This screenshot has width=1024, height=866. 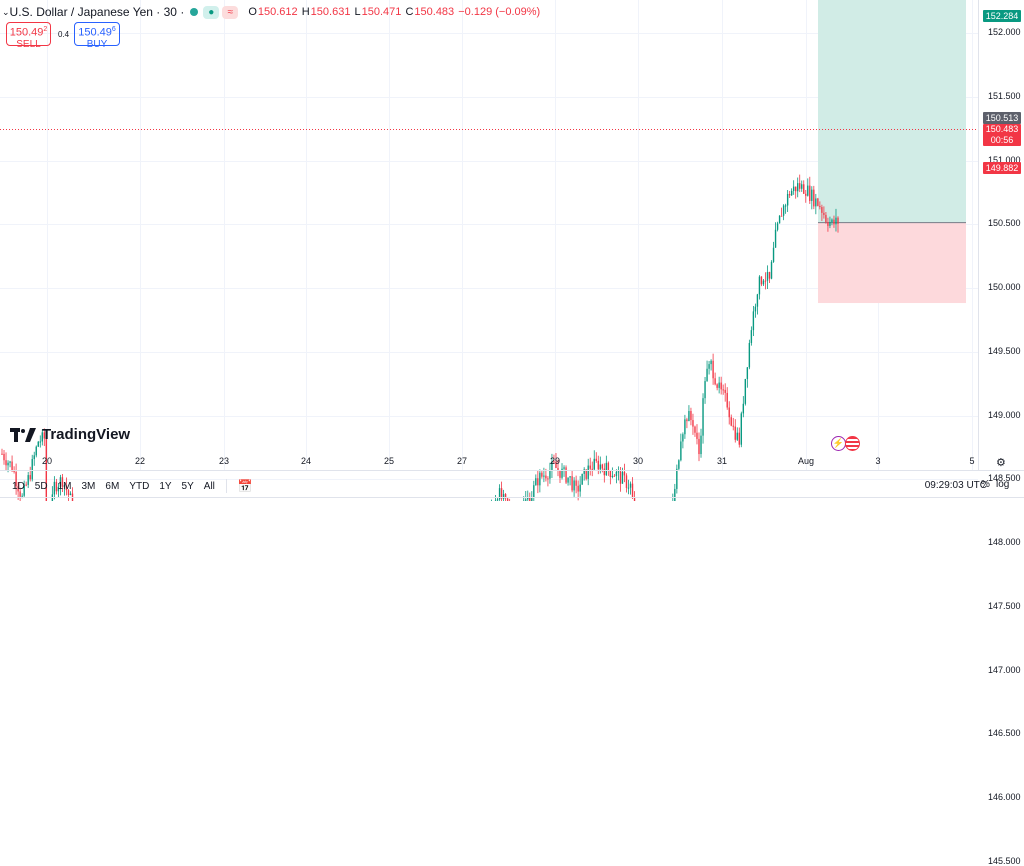 I want to click on utc-clock: 09:29:03 UTC, so click(x=956, y=485).